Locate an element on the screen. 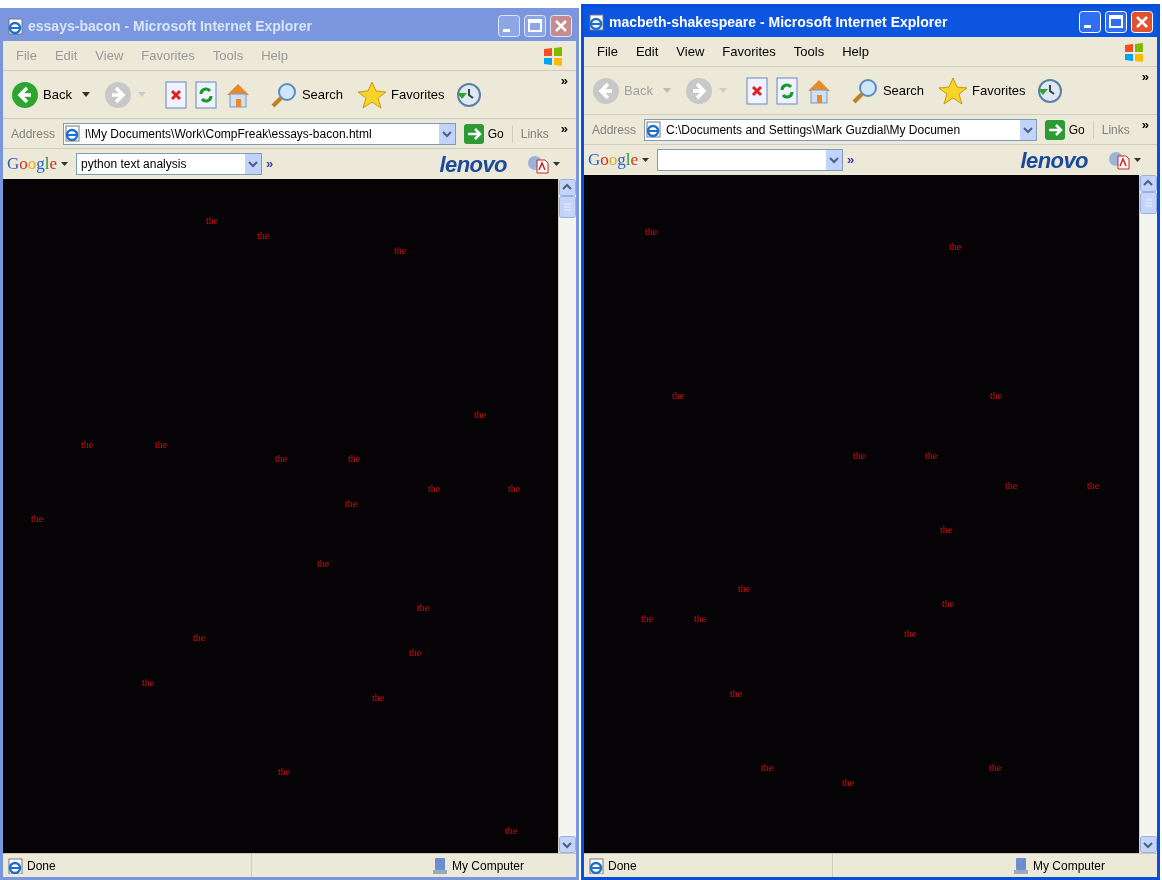  back-button: Back is located at coordinates (41, 94).